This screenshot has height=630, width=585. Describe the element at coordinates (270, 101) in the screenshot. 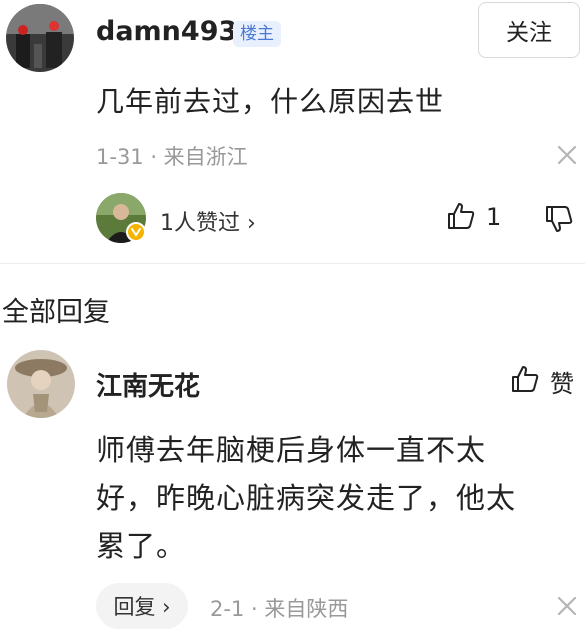

I see `post-content: 几年前去过，什么原因去世` at that location.